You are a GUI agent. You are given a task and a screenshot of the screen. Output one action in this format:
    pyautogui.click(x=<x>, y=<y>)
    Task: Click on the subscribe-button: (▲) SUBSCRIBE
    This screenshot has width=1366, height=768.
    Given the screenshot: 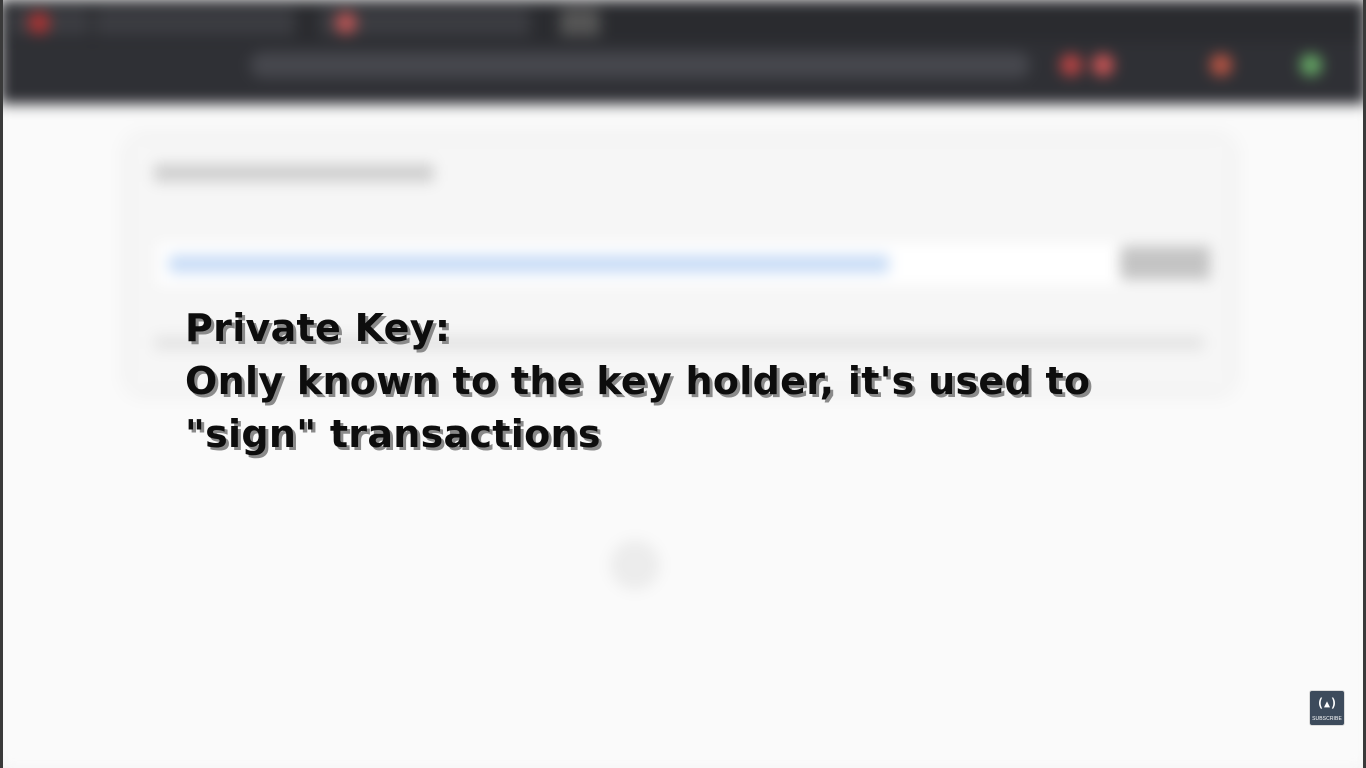 What is the action you would take?
    pyautogui.click(x=1327, y=708)
    